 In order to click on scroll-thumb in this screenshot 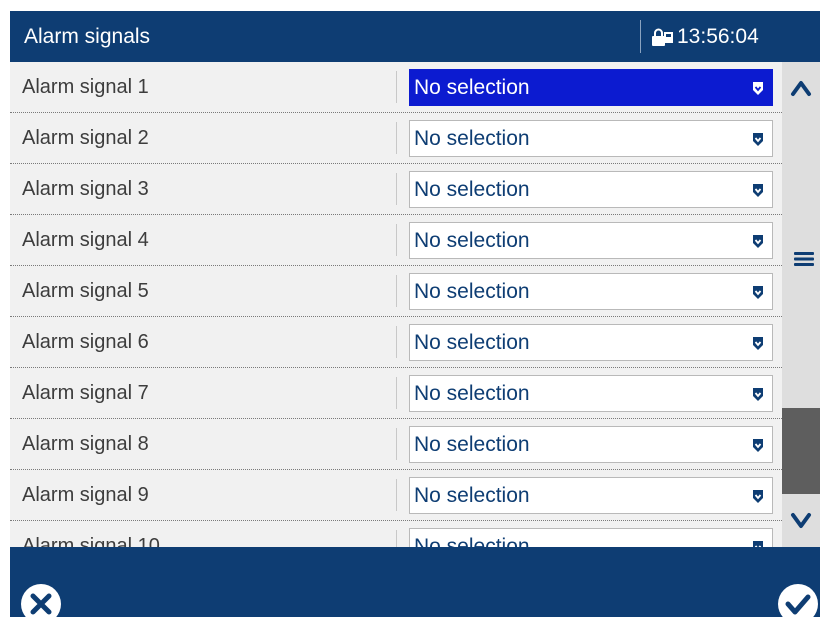, I will do `click(801, 451)`.